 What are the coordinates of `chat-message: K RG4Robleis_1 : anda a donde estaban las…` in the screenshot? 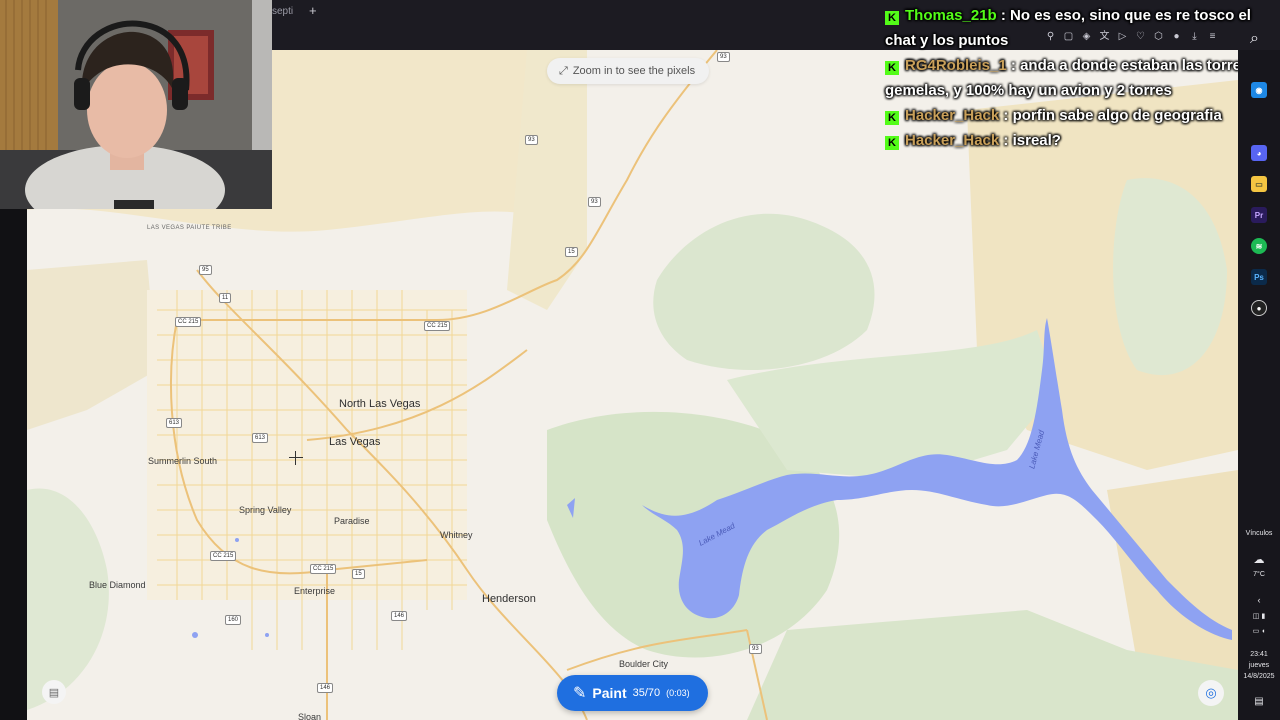 It's located at (1067, 78).